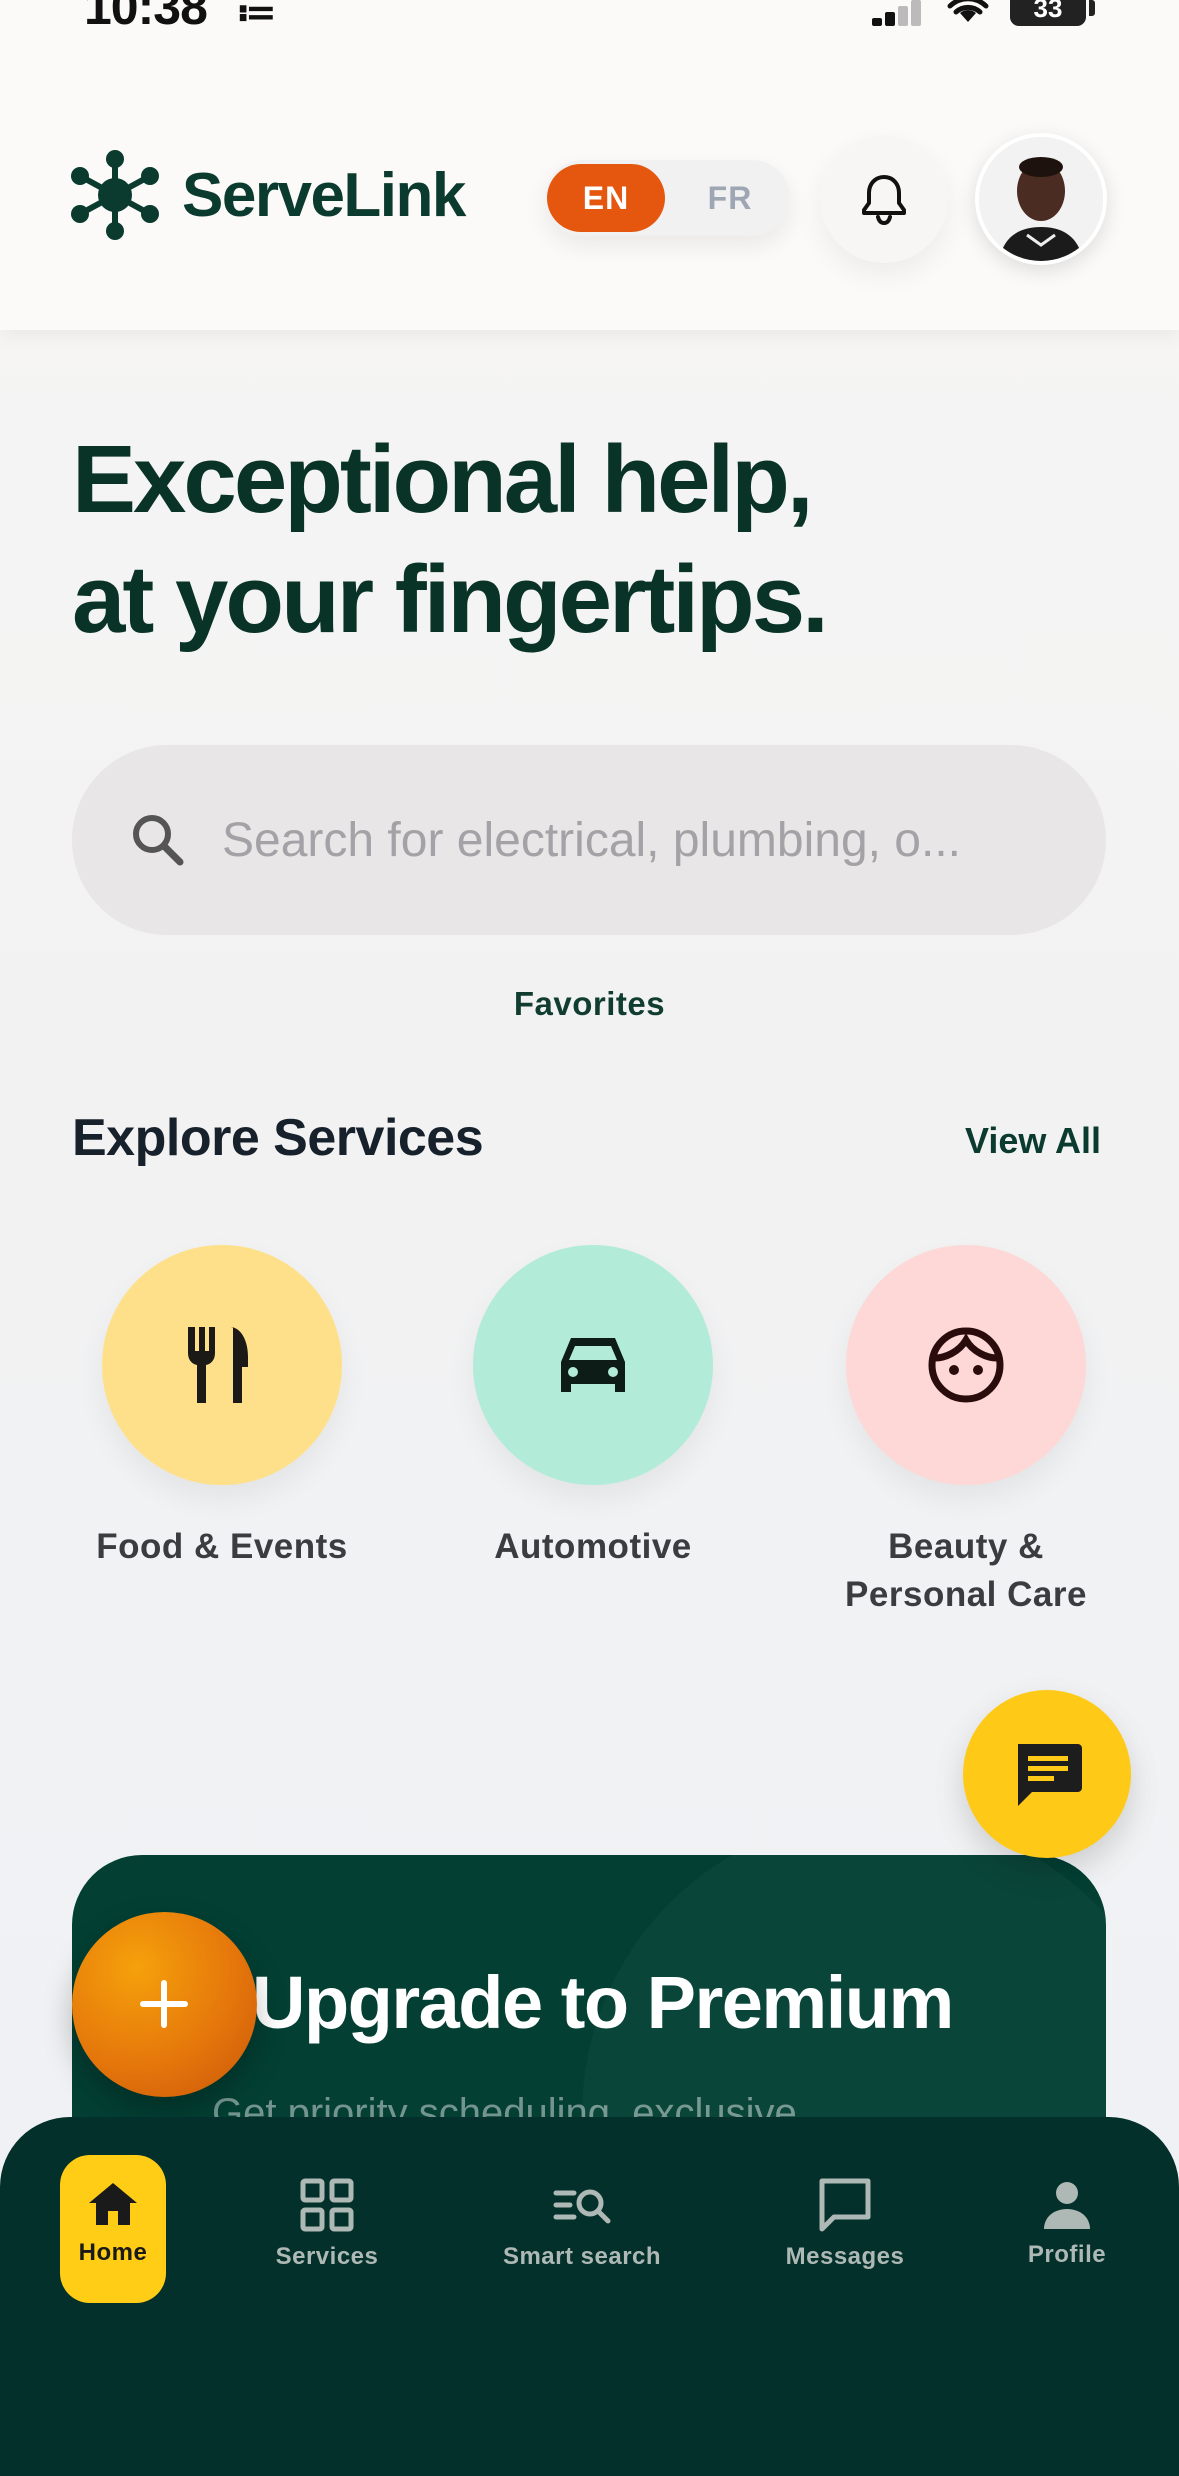 The height and width of the screenshot is (2476, 1179). What do you see at coordinates (1033, 1141) in the screenshot?
I see `view-all-link: View All` at bounding box center [1033, 1141].